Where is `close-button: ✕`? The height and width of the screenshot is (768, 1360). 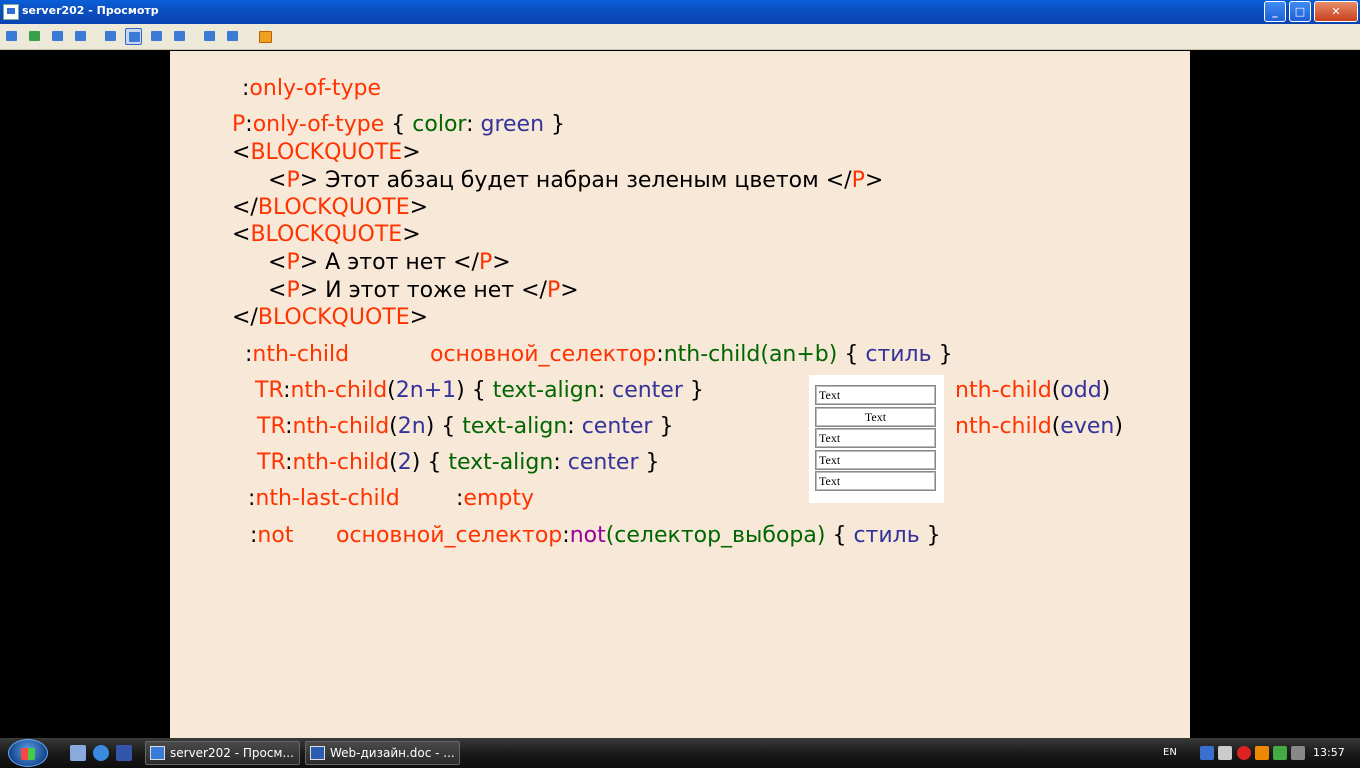
close-button: ✕ is located at coordinates (1336, 11).